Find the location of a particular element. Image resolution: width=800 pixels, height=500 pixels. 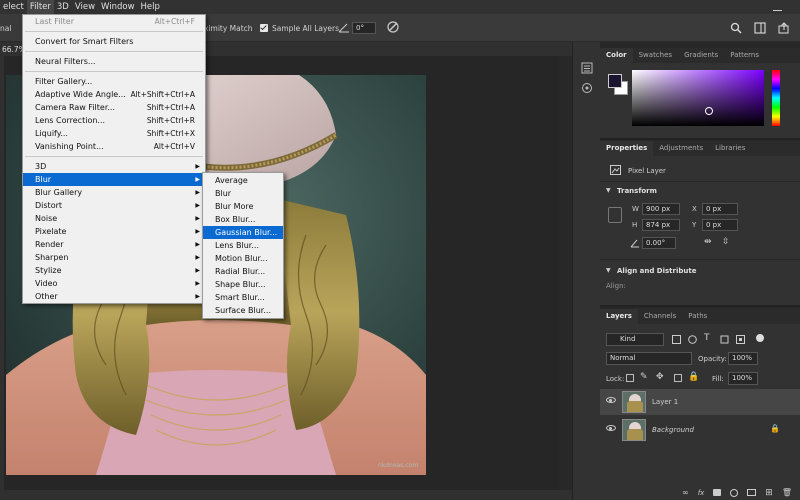

new-adjustment-icon is located at coordinates (734, 492).